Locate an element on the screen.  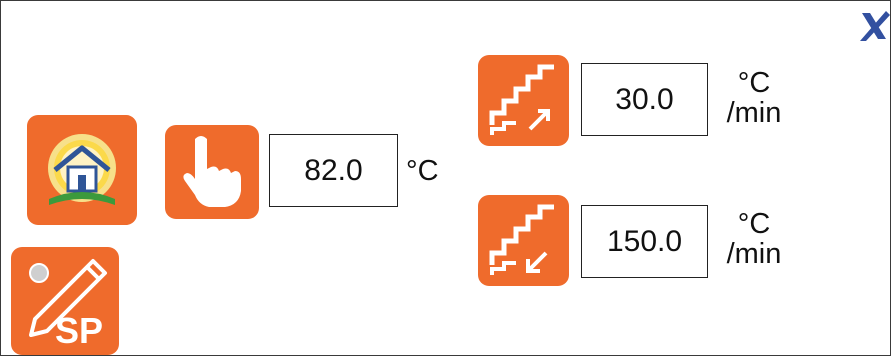
ramp-up-button is located at coordinates (523, 100).